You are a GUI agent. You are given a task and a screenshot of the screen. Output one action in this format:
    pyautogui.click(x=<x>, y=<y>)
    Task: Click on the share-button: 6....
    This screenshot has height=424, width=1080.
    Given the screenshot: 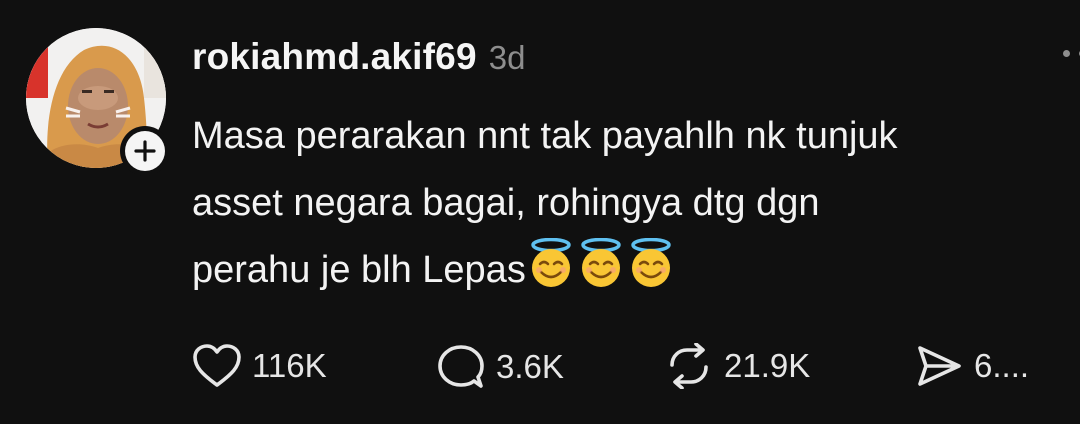 What is the action you would take?
    pyautogui.click(x=971, y=366)
    